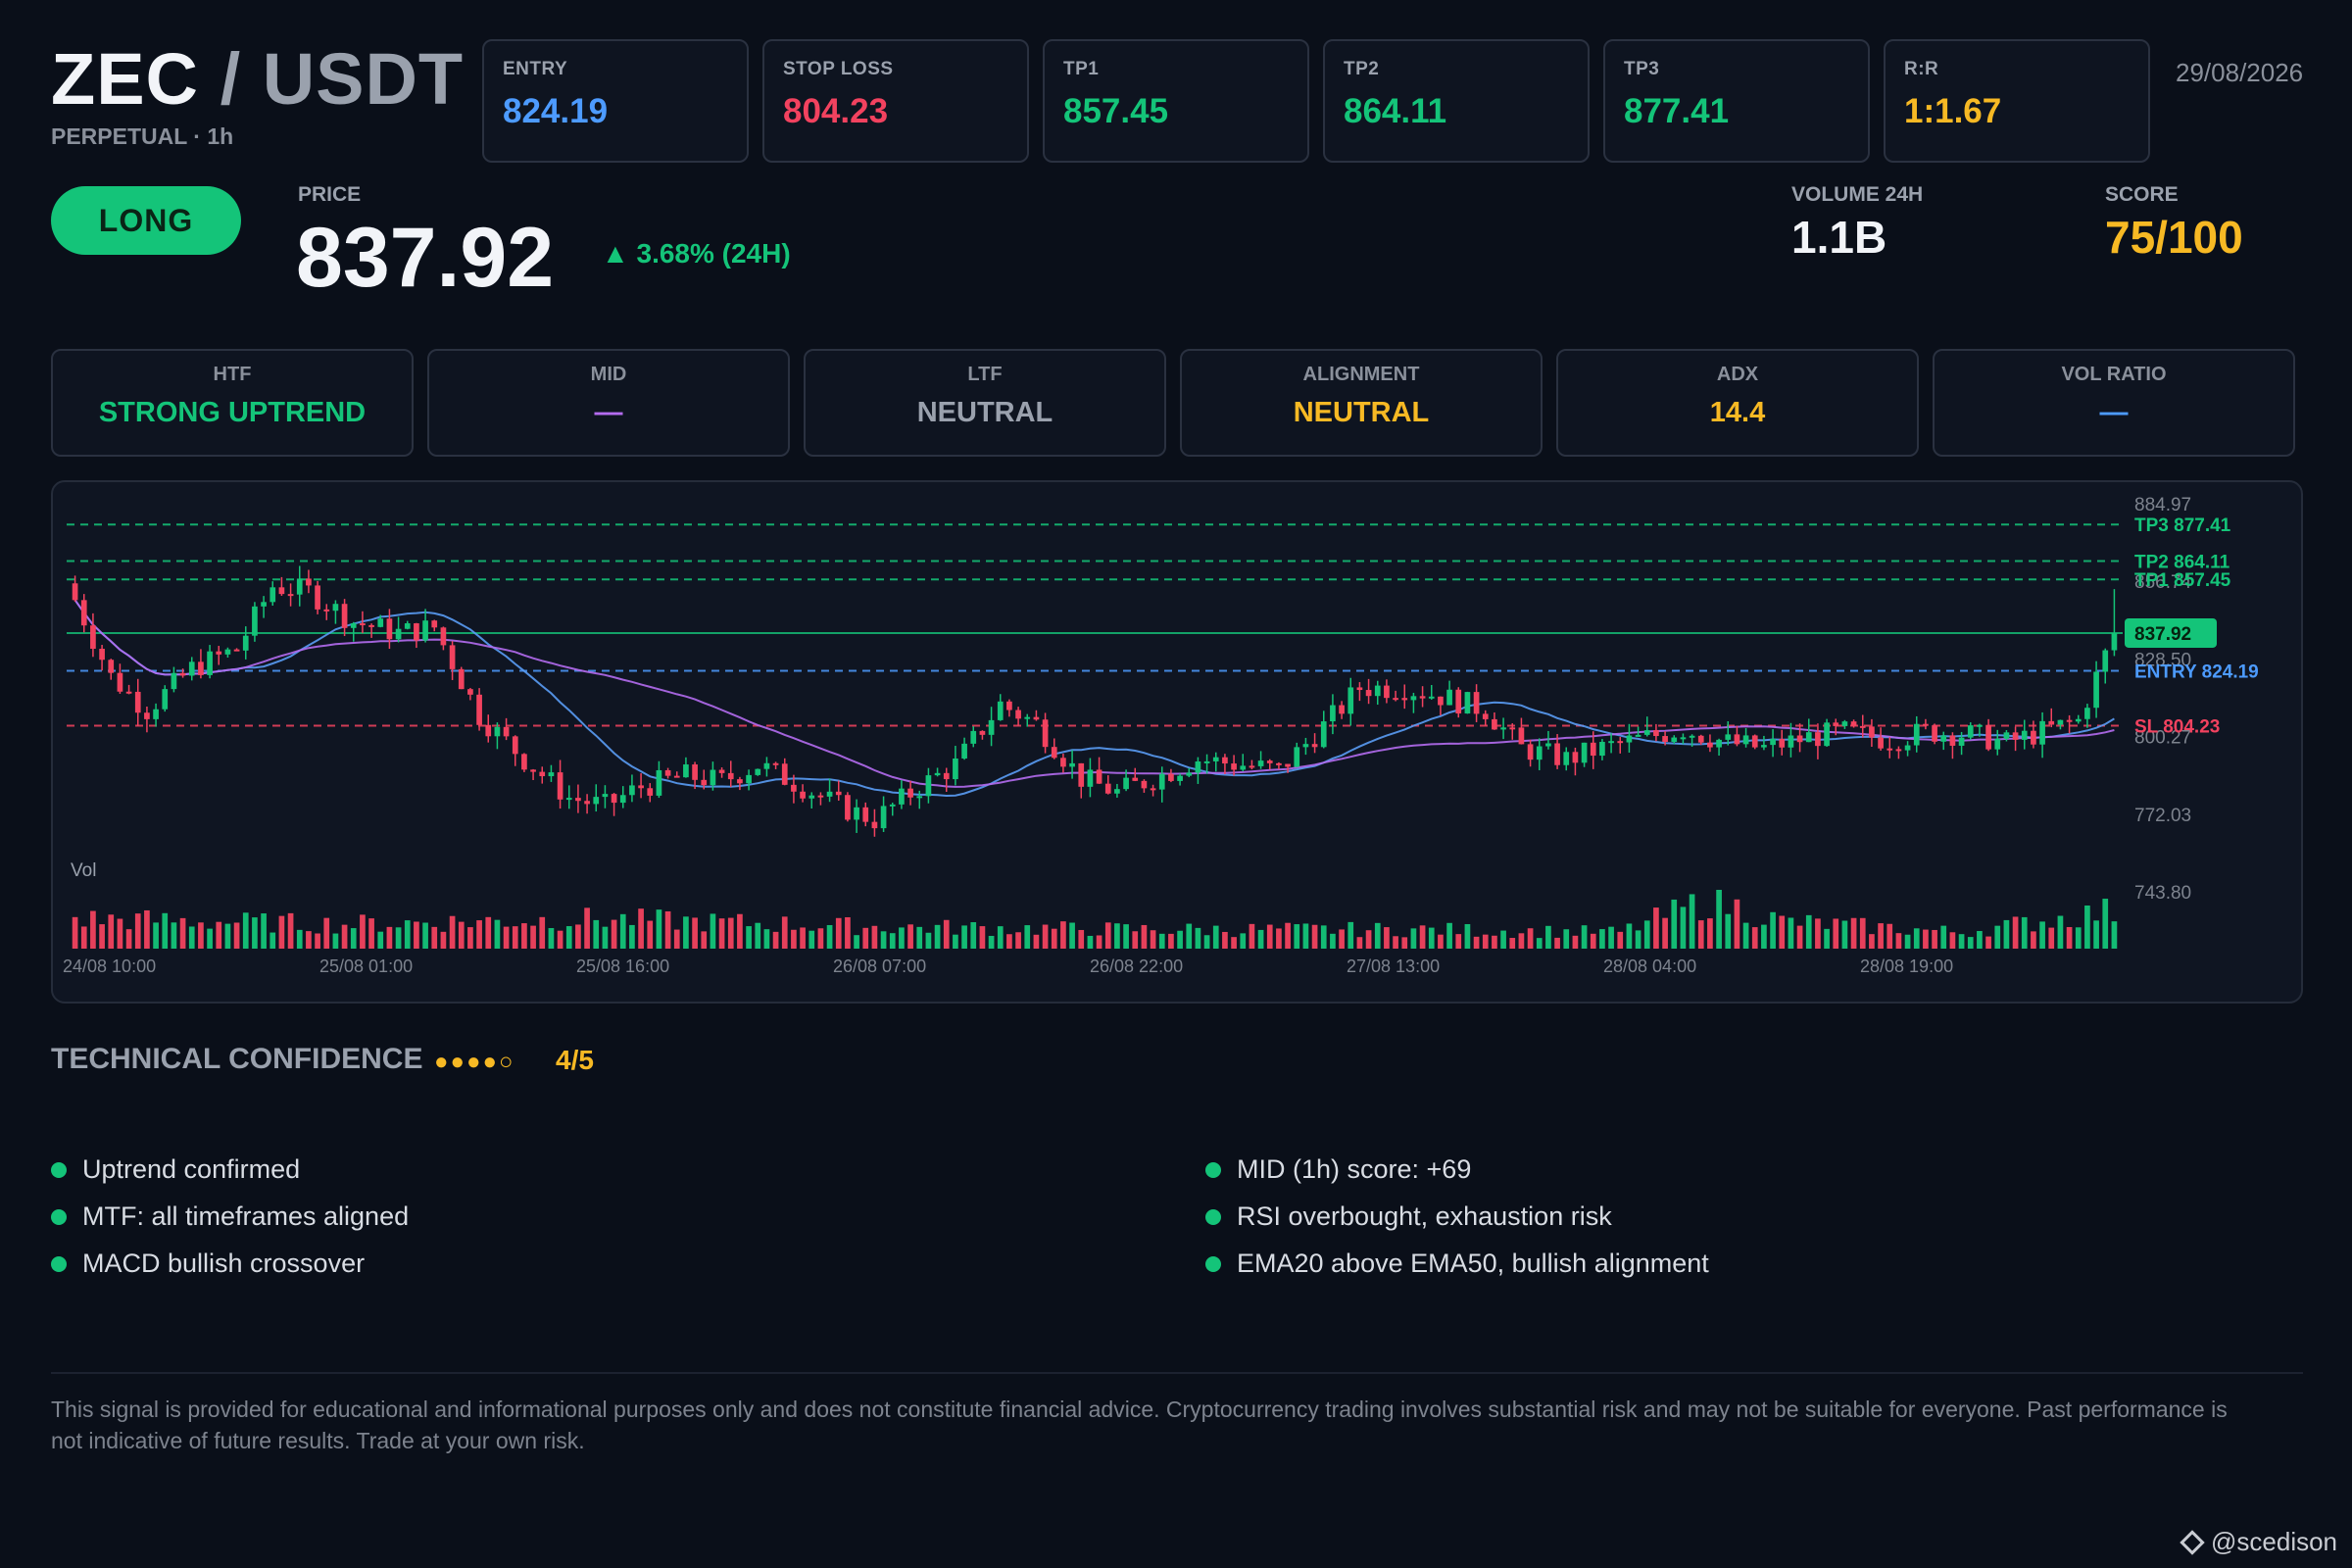  I want to click on risk-reward-box: R:R 1:1.67, so click(2017, 101).